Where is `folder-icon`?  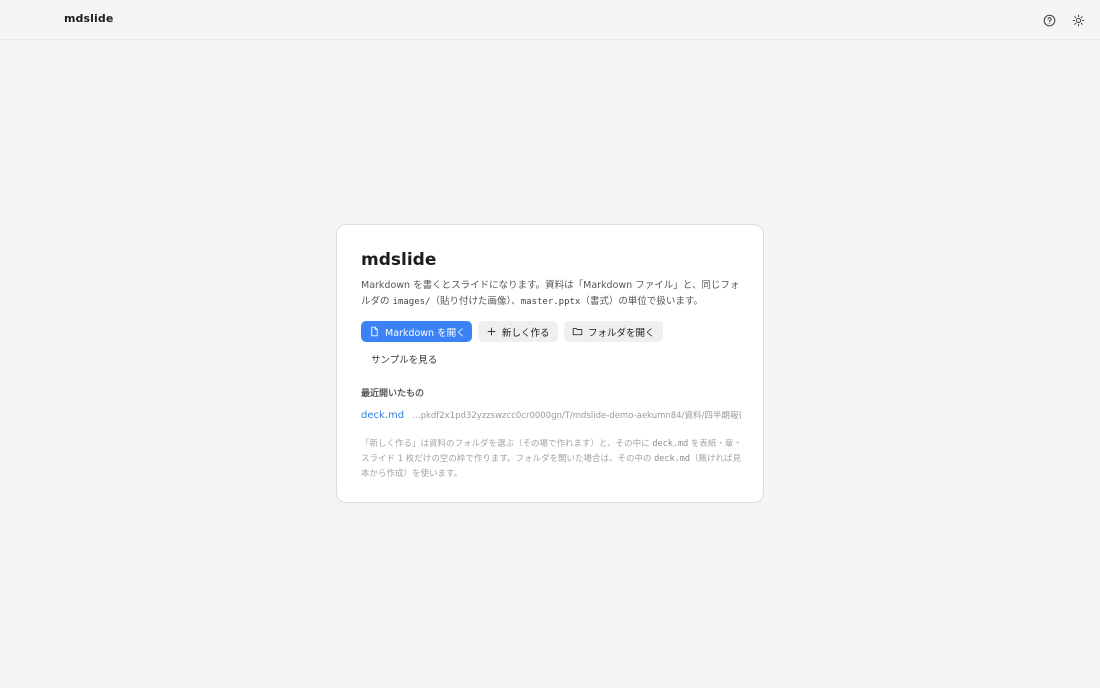 folder-icon is located at coordinates (577, 331).